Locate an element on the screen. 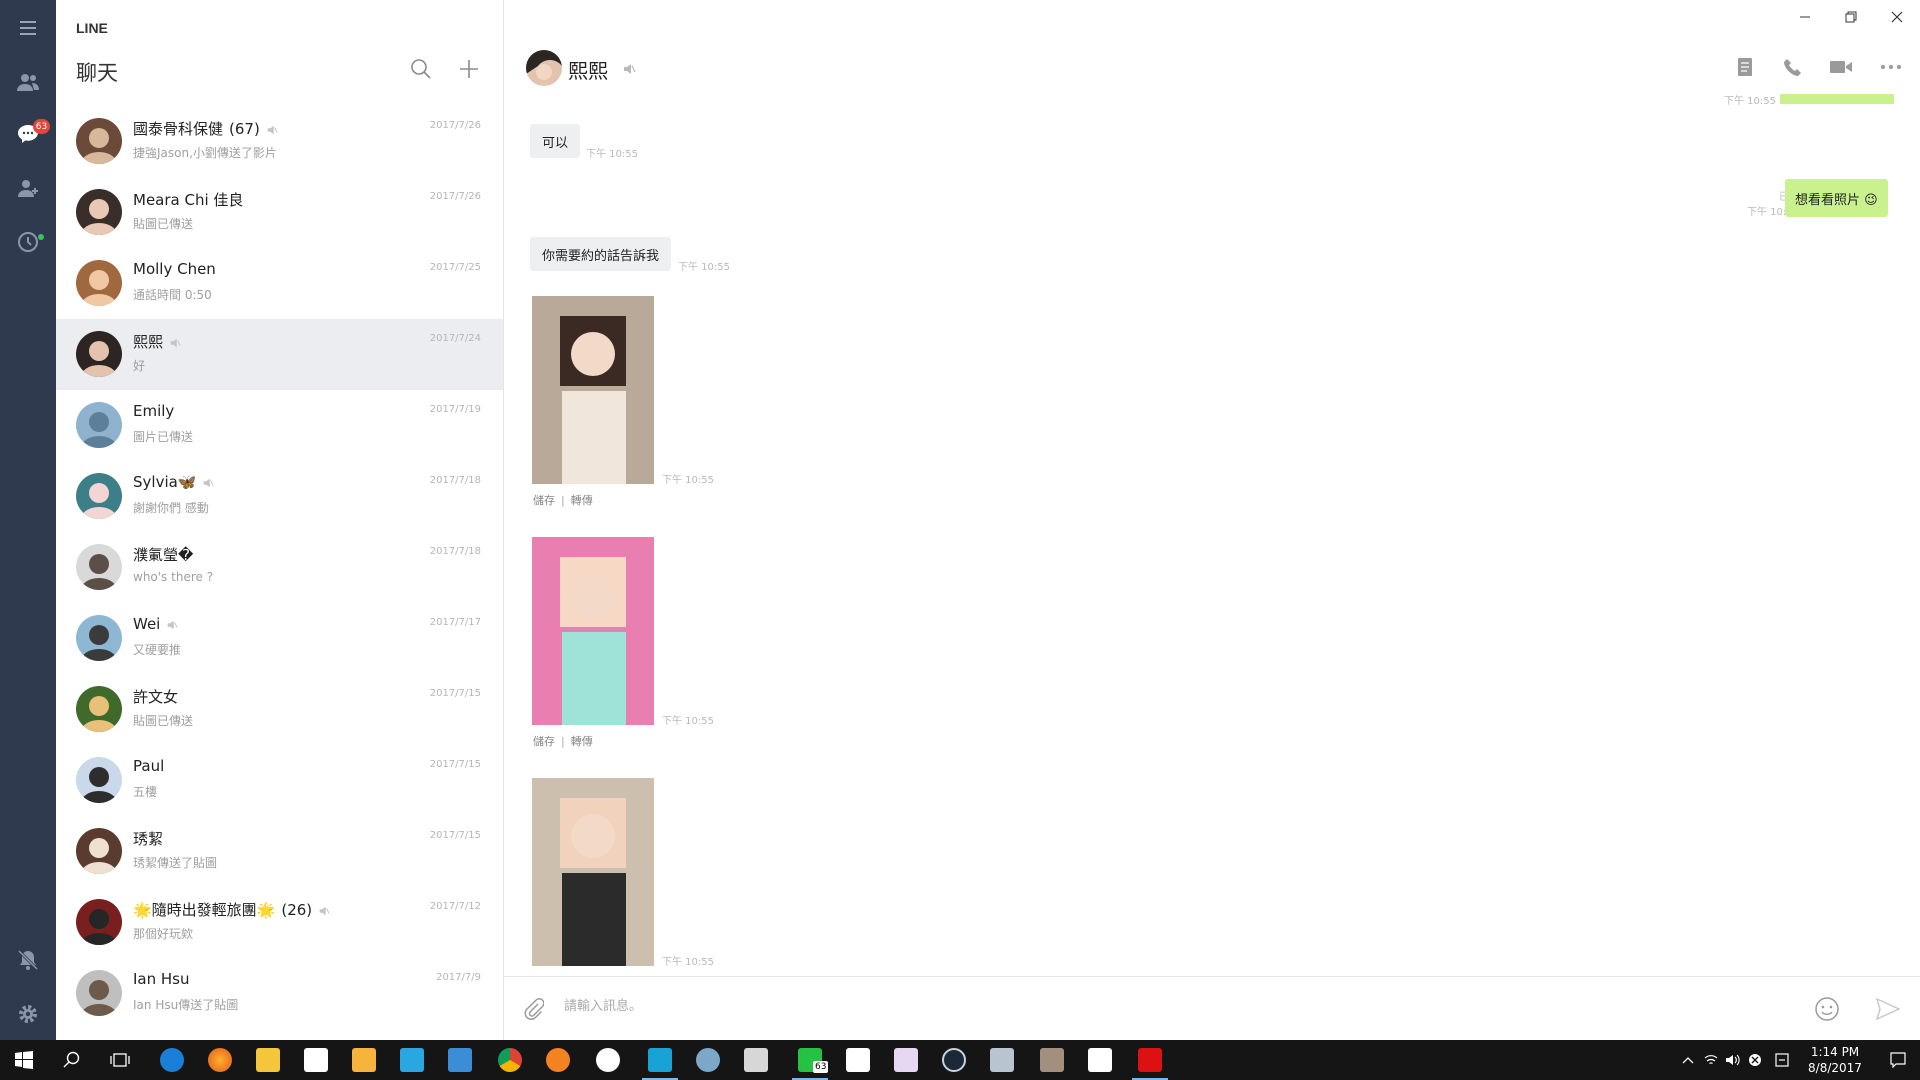  last-message: 通話時間 0:50 is located at coordinates (172, 295).